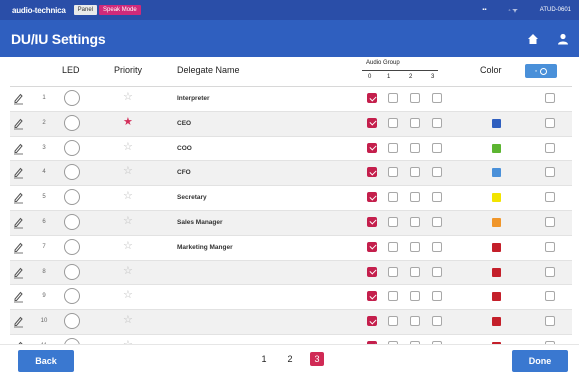 The width and height of the screenshot is (579, 372). What do you see at coordinates (193, 98) in the screenshot?
I see `delegate-name: Interpreter` at bounding box center [193, 98].